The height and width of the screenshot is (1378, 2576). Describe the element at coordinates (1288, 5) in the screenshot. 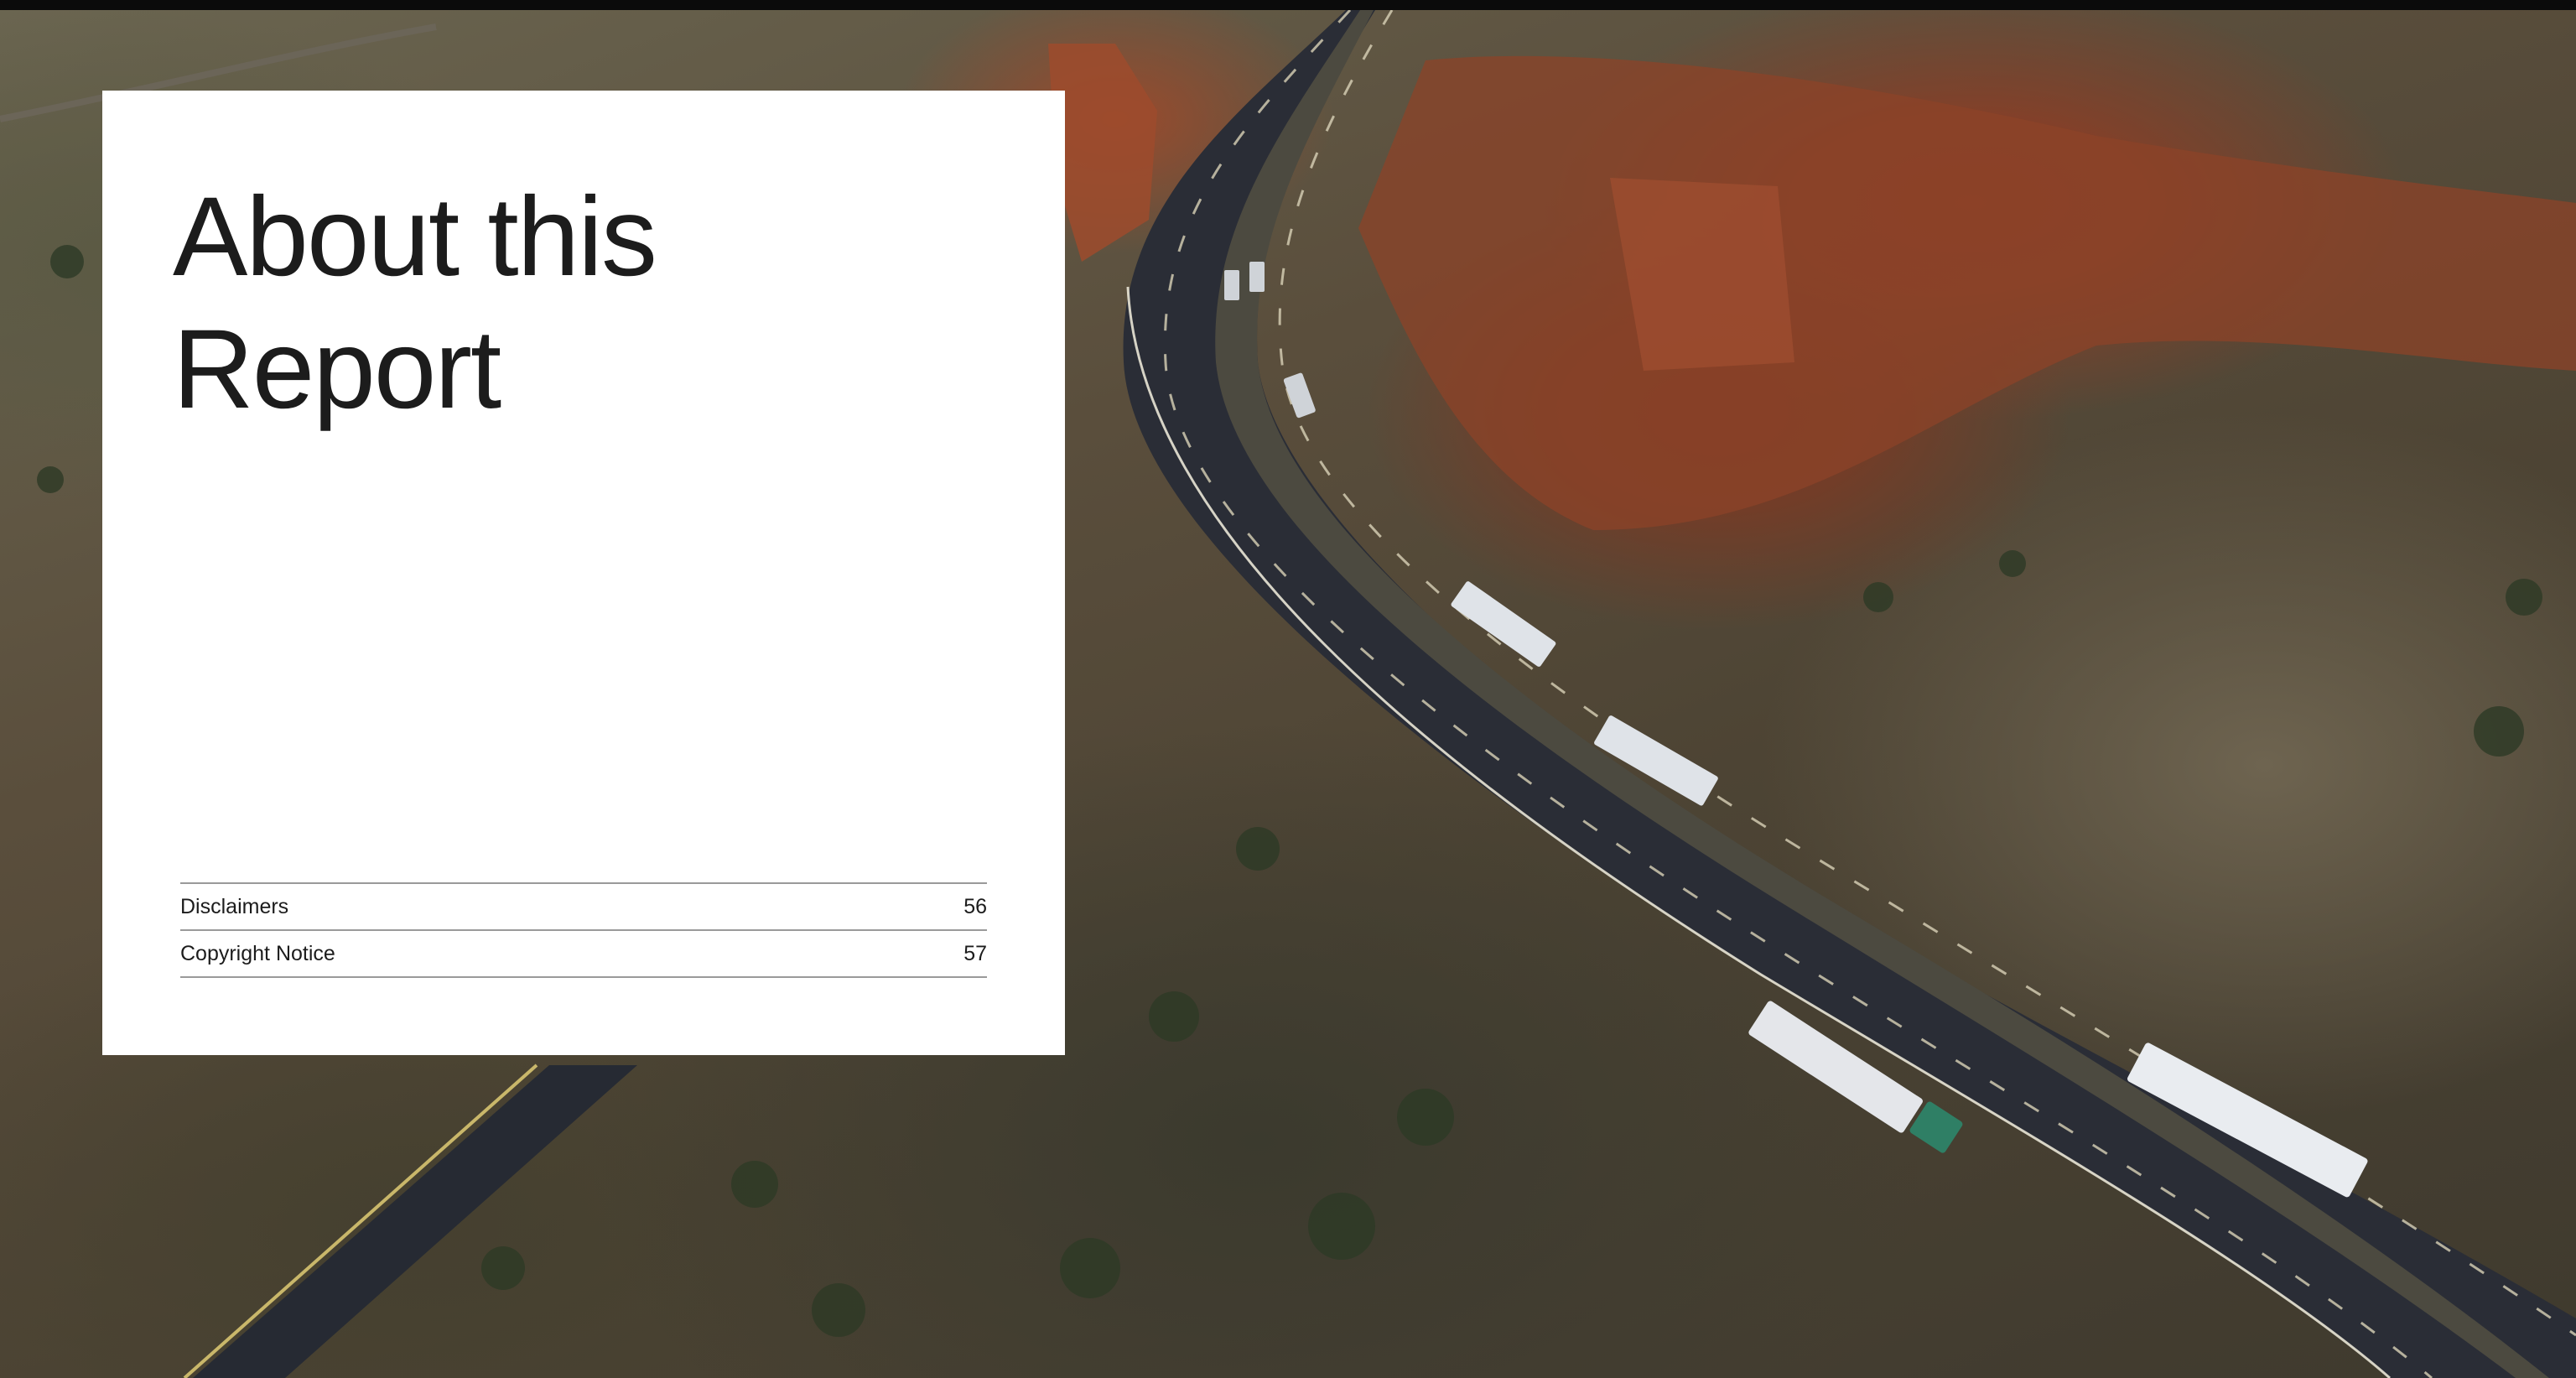

I see `top-edge-strip` at that location.